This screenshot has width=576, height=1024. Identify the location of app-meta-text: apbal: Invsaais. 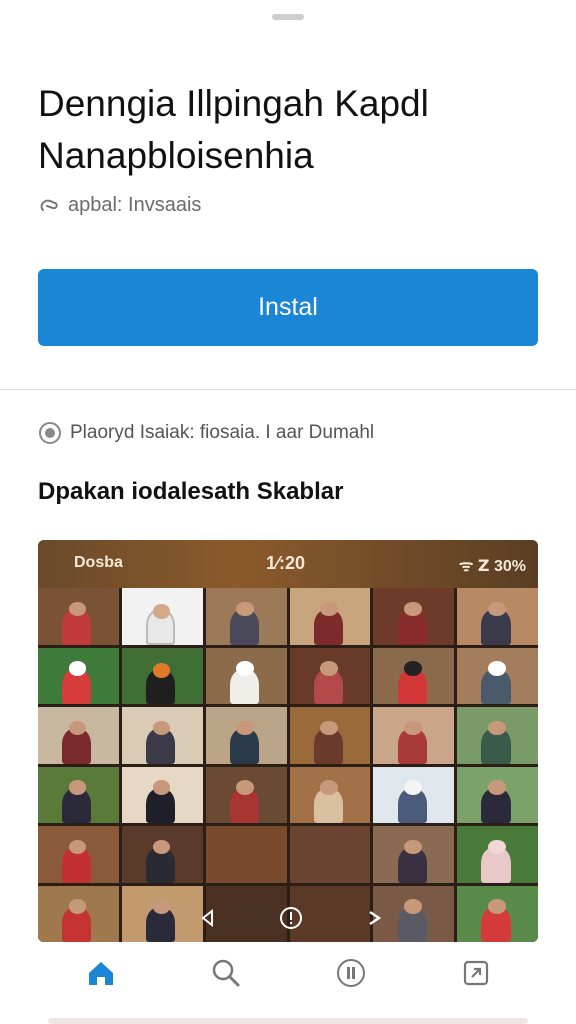
(135, 204).